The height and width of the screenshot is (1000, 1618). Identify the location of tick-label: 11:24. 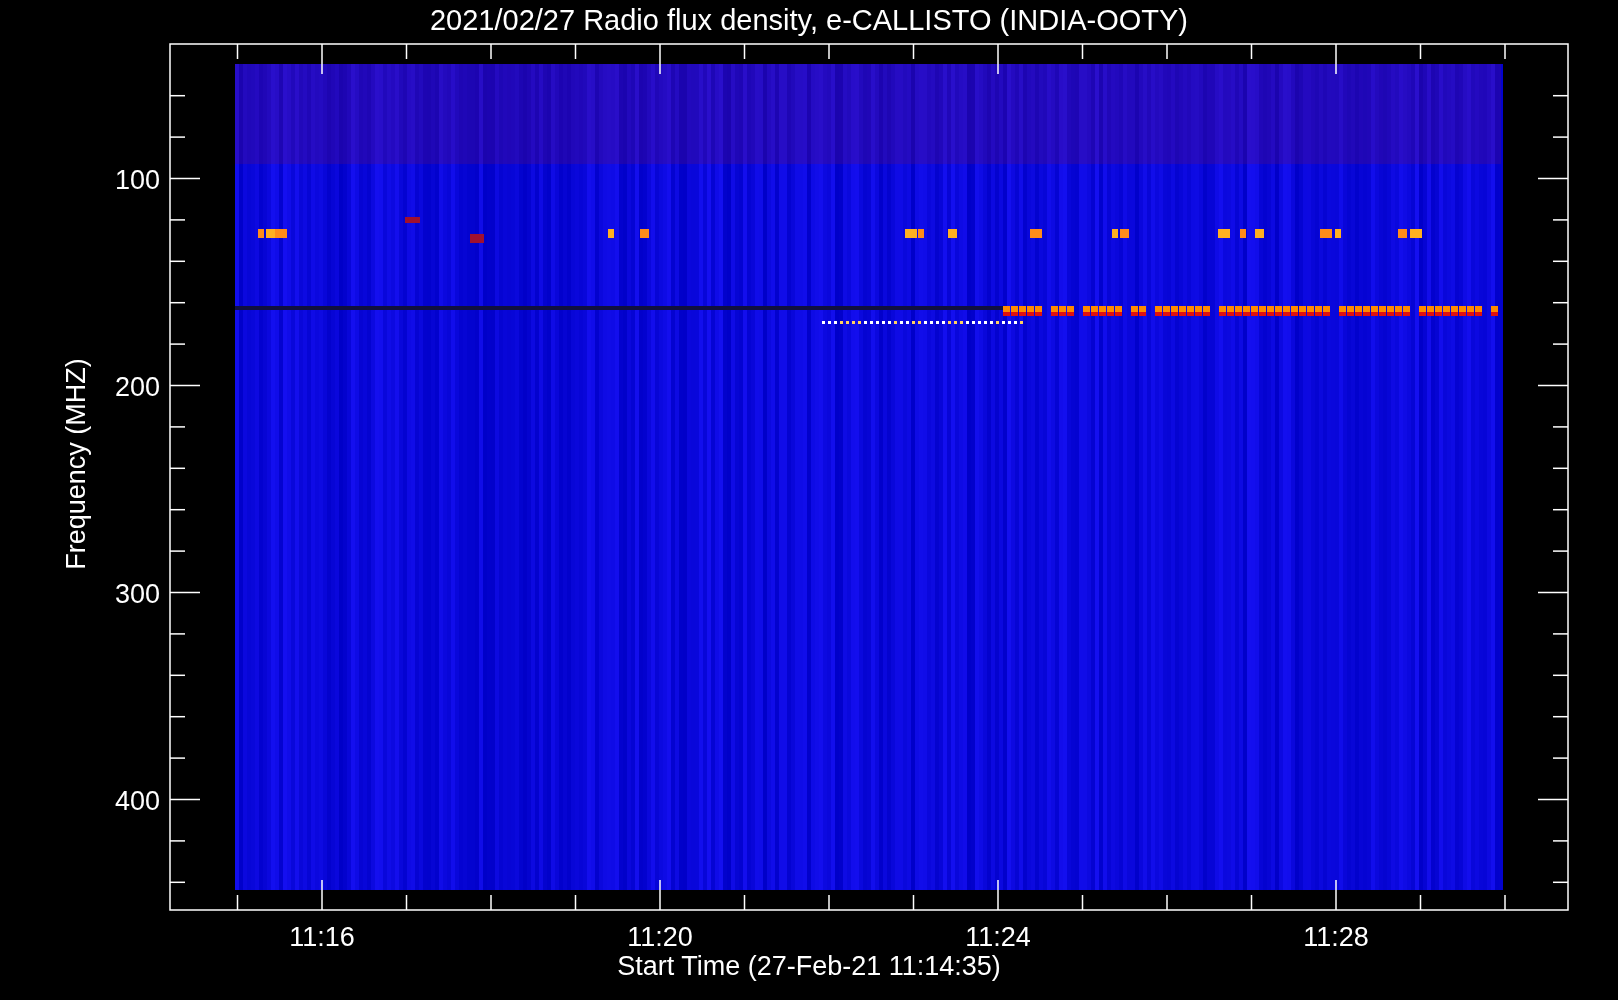
(998, 937).